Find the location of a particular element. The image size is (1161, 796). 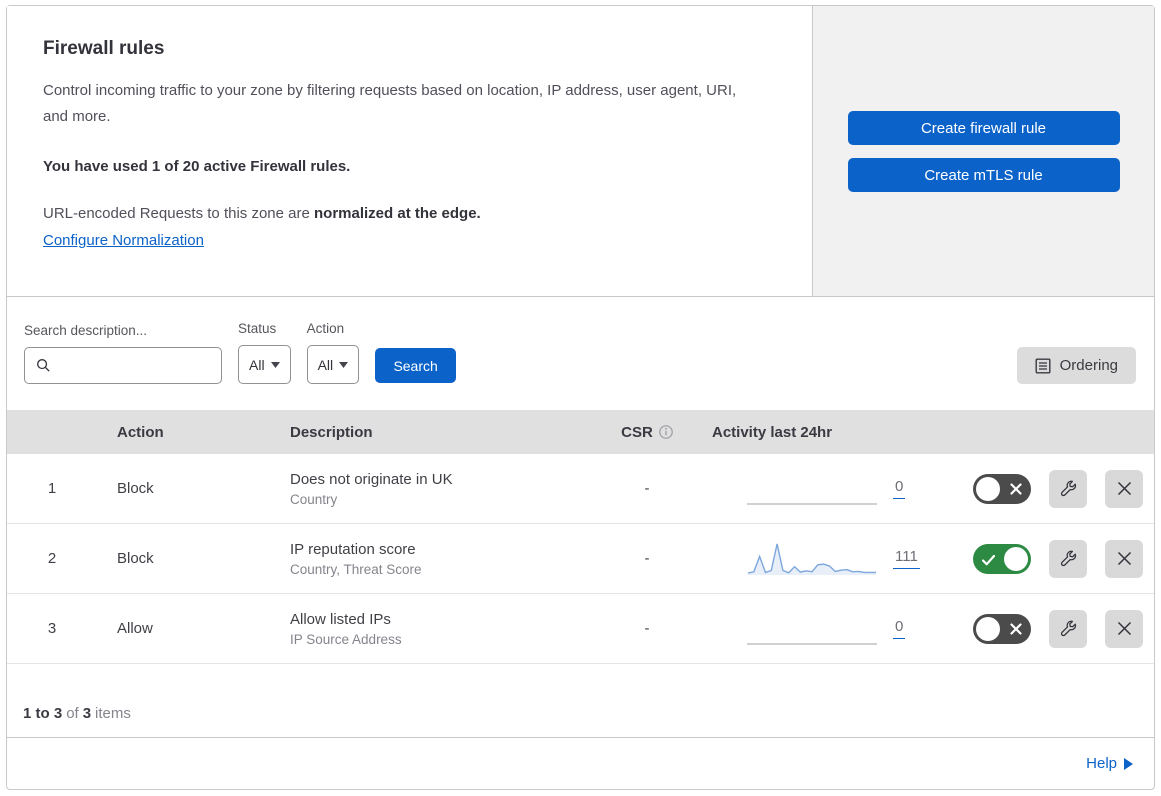

rule-description-title: Does not originate in UK is located at coordinates (371, 479).